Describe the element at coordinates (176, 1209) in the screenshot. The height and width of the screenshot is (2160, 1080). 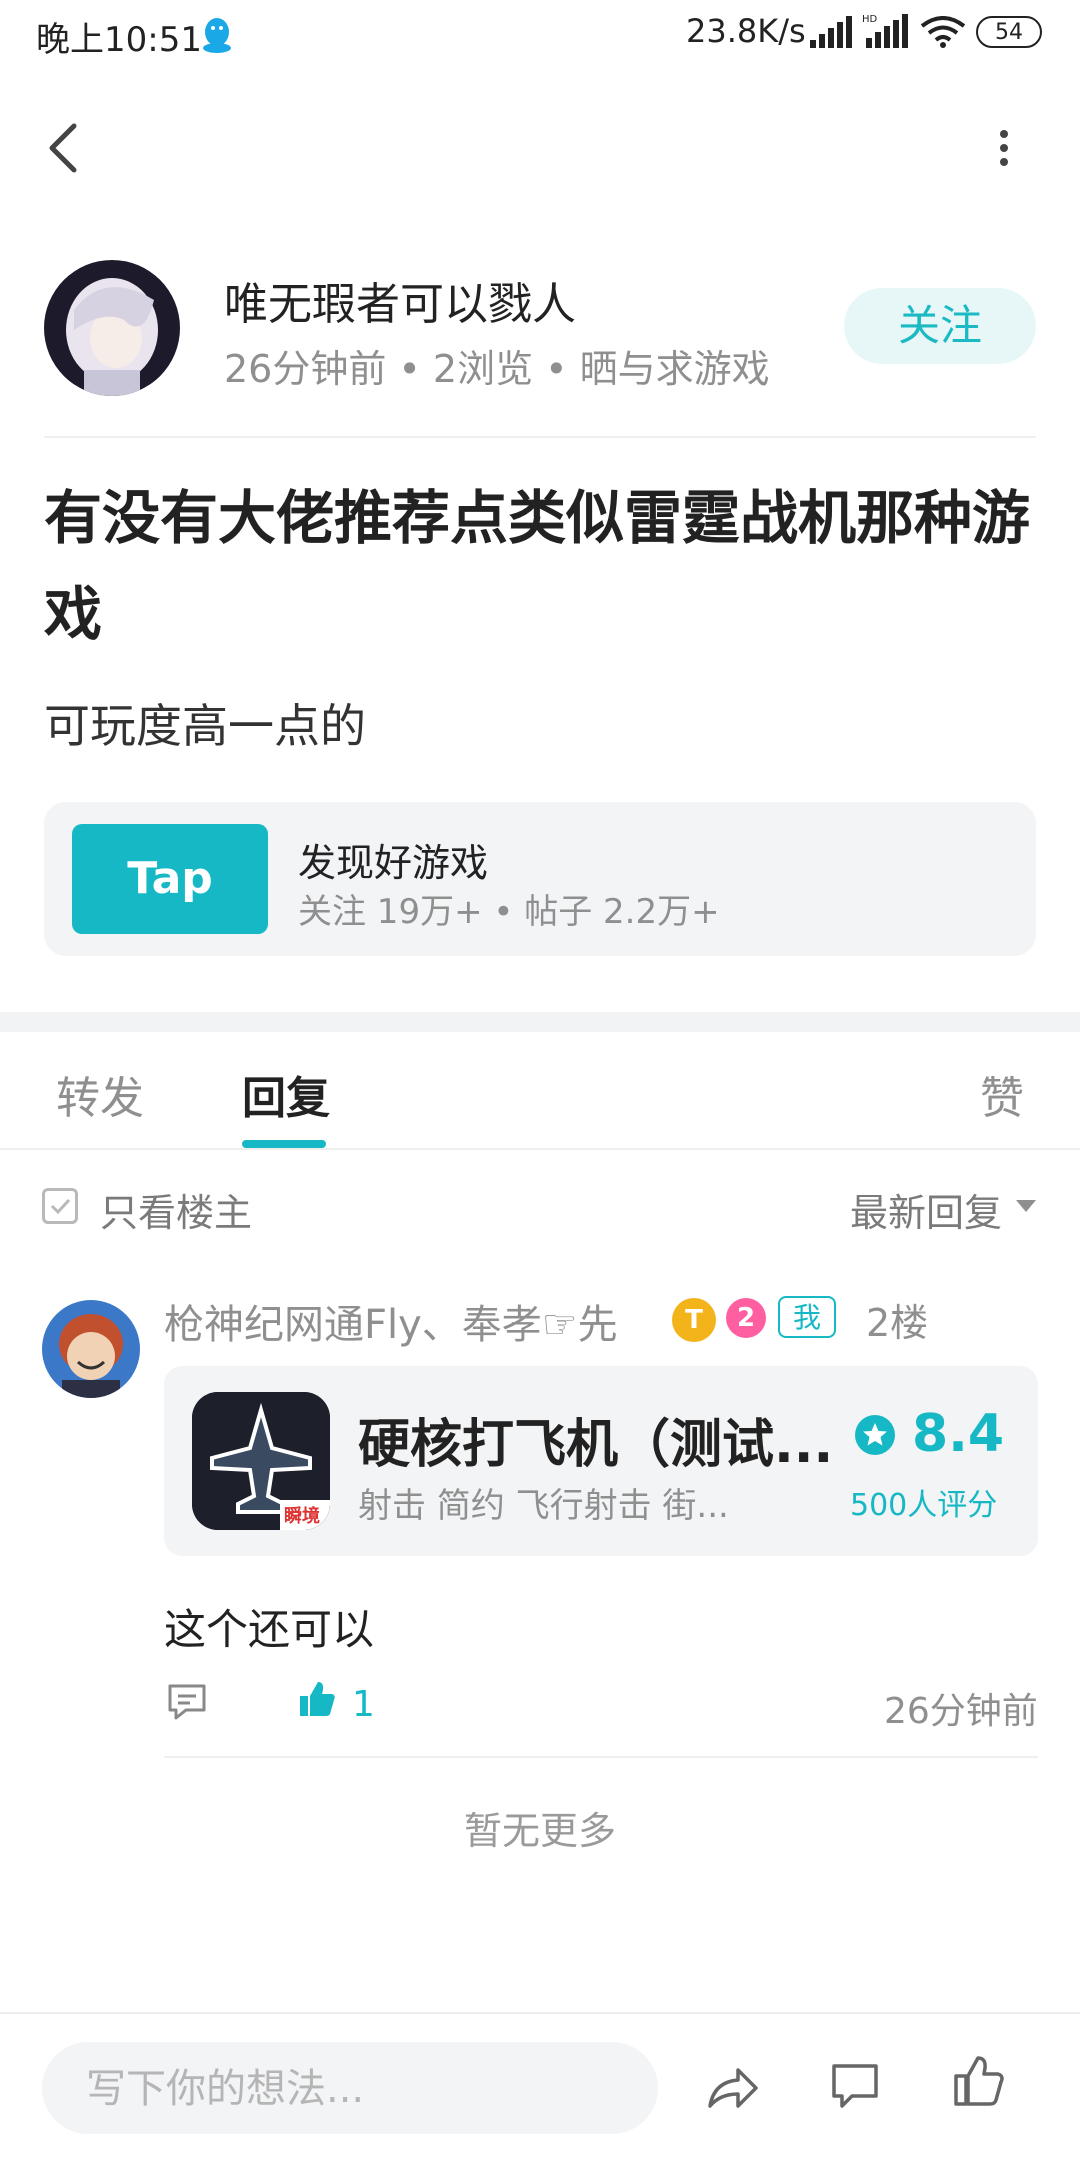
I see `only-op-label: 只看楼主` at that location.